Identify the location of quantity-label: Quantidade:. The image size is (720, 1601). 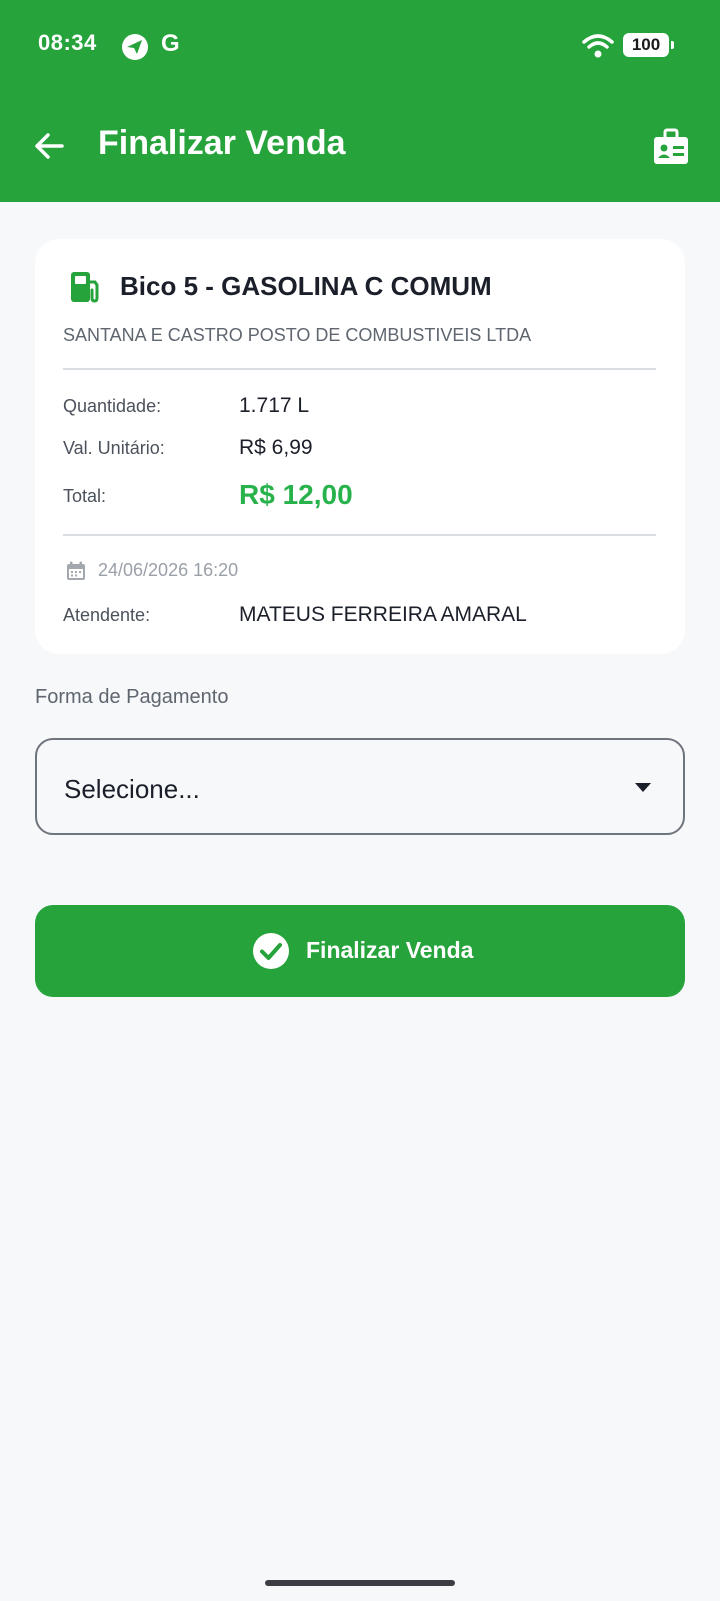
(112, 406).